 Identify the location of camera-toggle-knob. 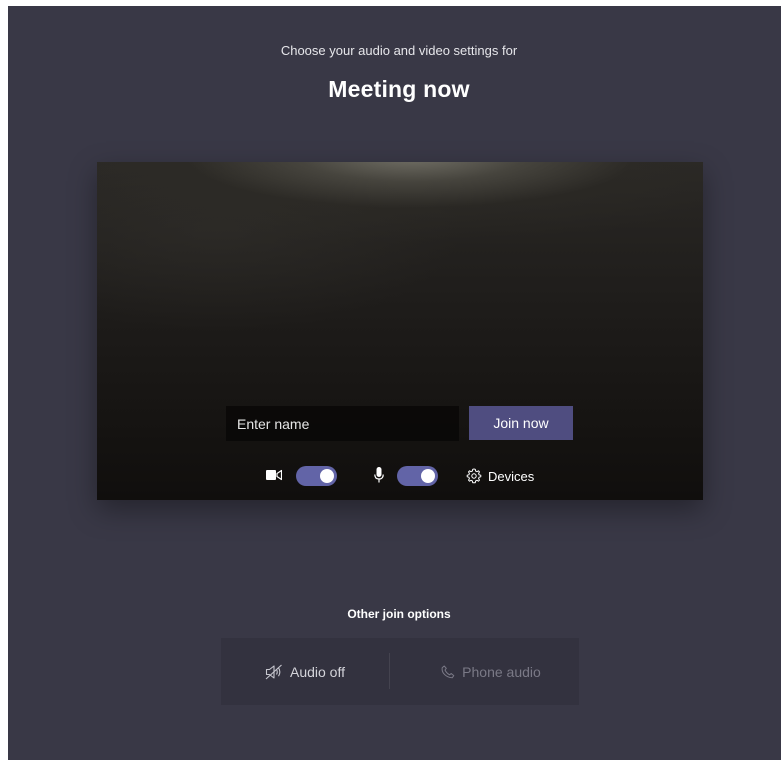
(327, 476).